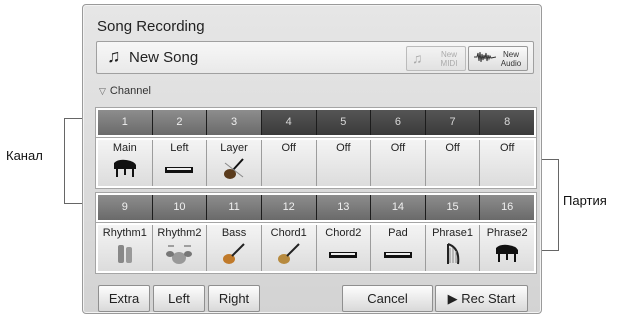 The height and width of the screenshot is (316, 620). I want to click on channel-button: 9, so click(125, 207).